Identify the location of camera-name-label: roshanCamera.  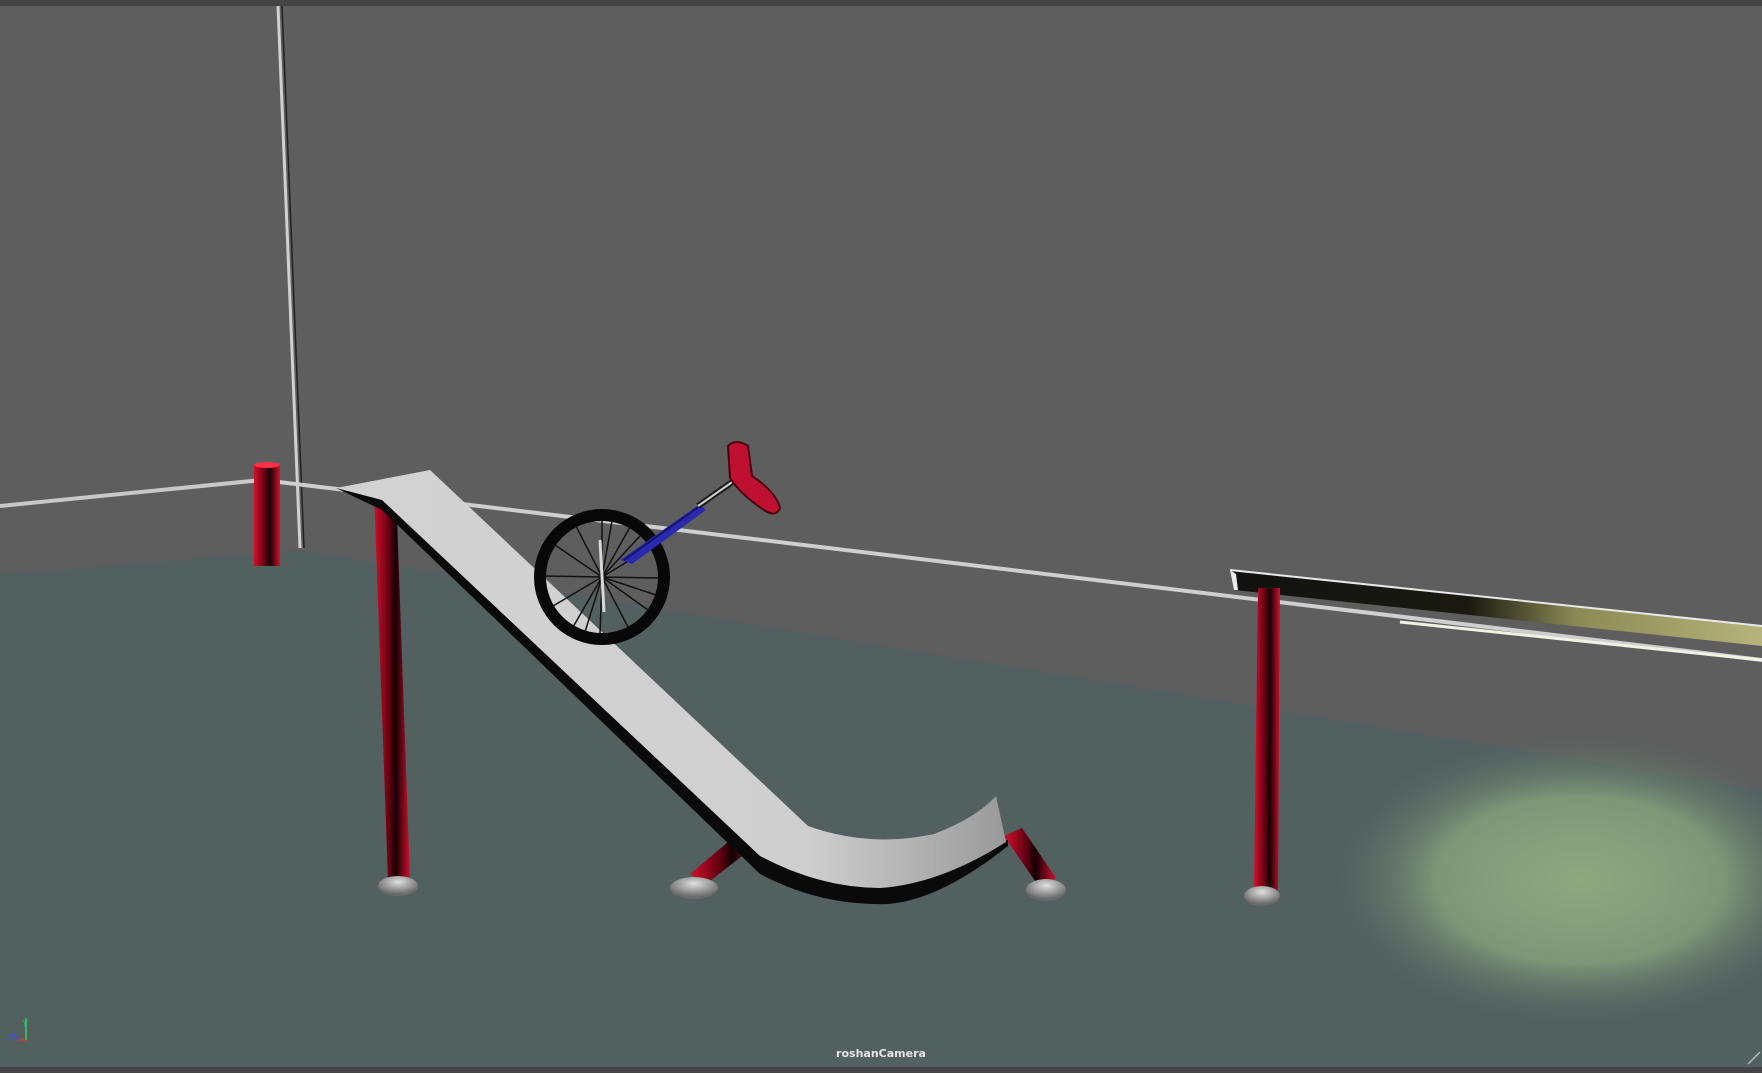
(881, 1053).